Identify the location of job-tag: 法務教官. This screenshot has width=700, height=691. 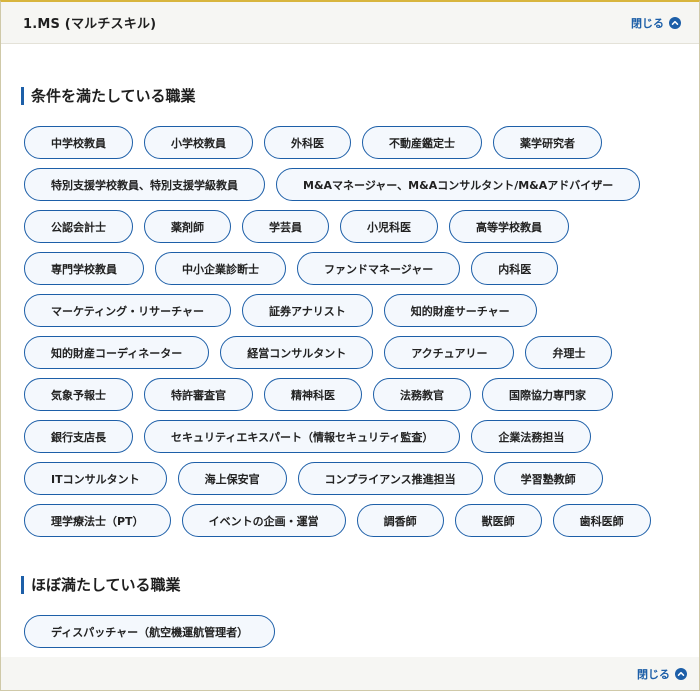
(422, 394).